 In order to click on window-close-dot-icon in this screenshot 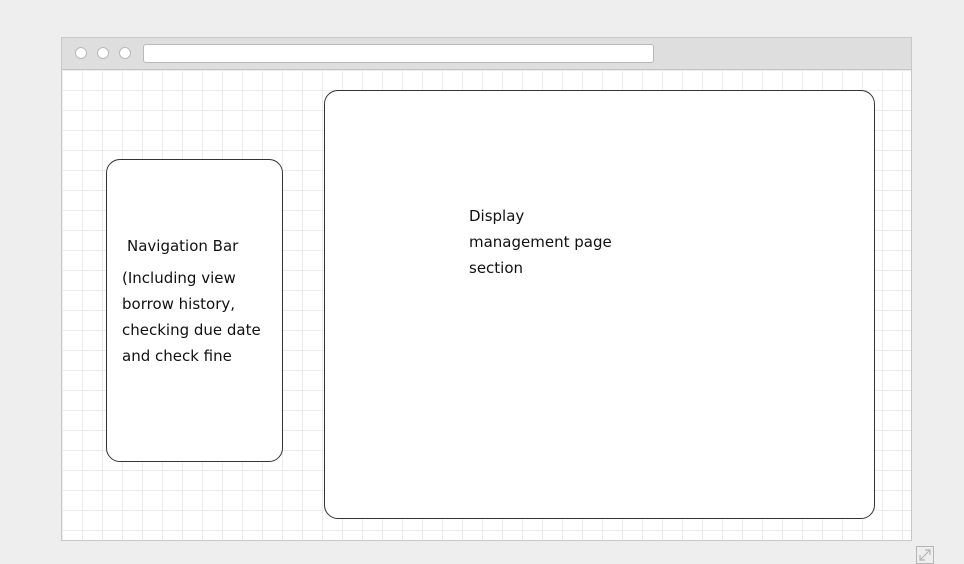, I will do `click(81, 53)`.